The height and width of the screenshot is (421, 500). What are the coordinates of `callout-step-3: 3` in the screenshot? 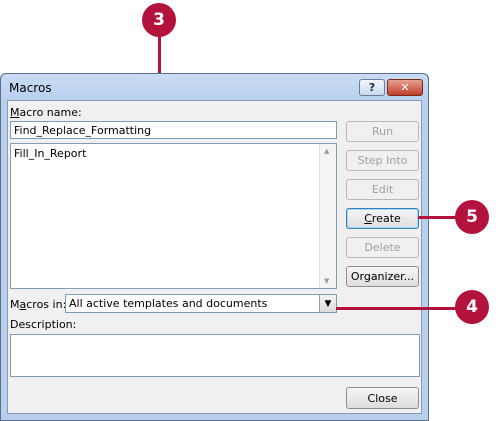 It's located at (159, 20).